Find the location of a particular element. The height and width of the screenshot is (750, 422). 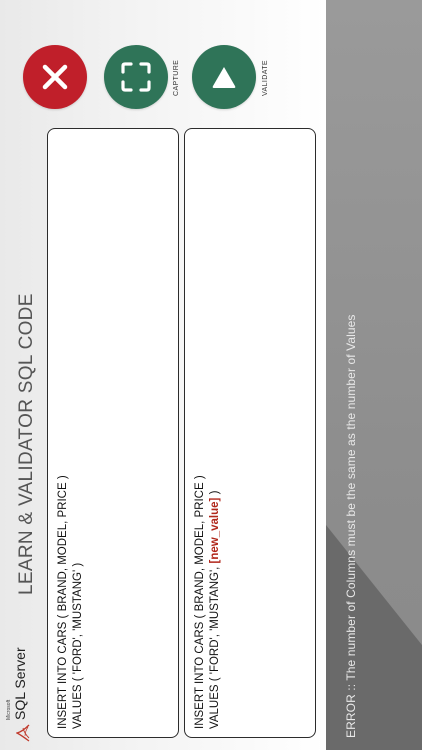

close-button is located at coordinates (55, 77).